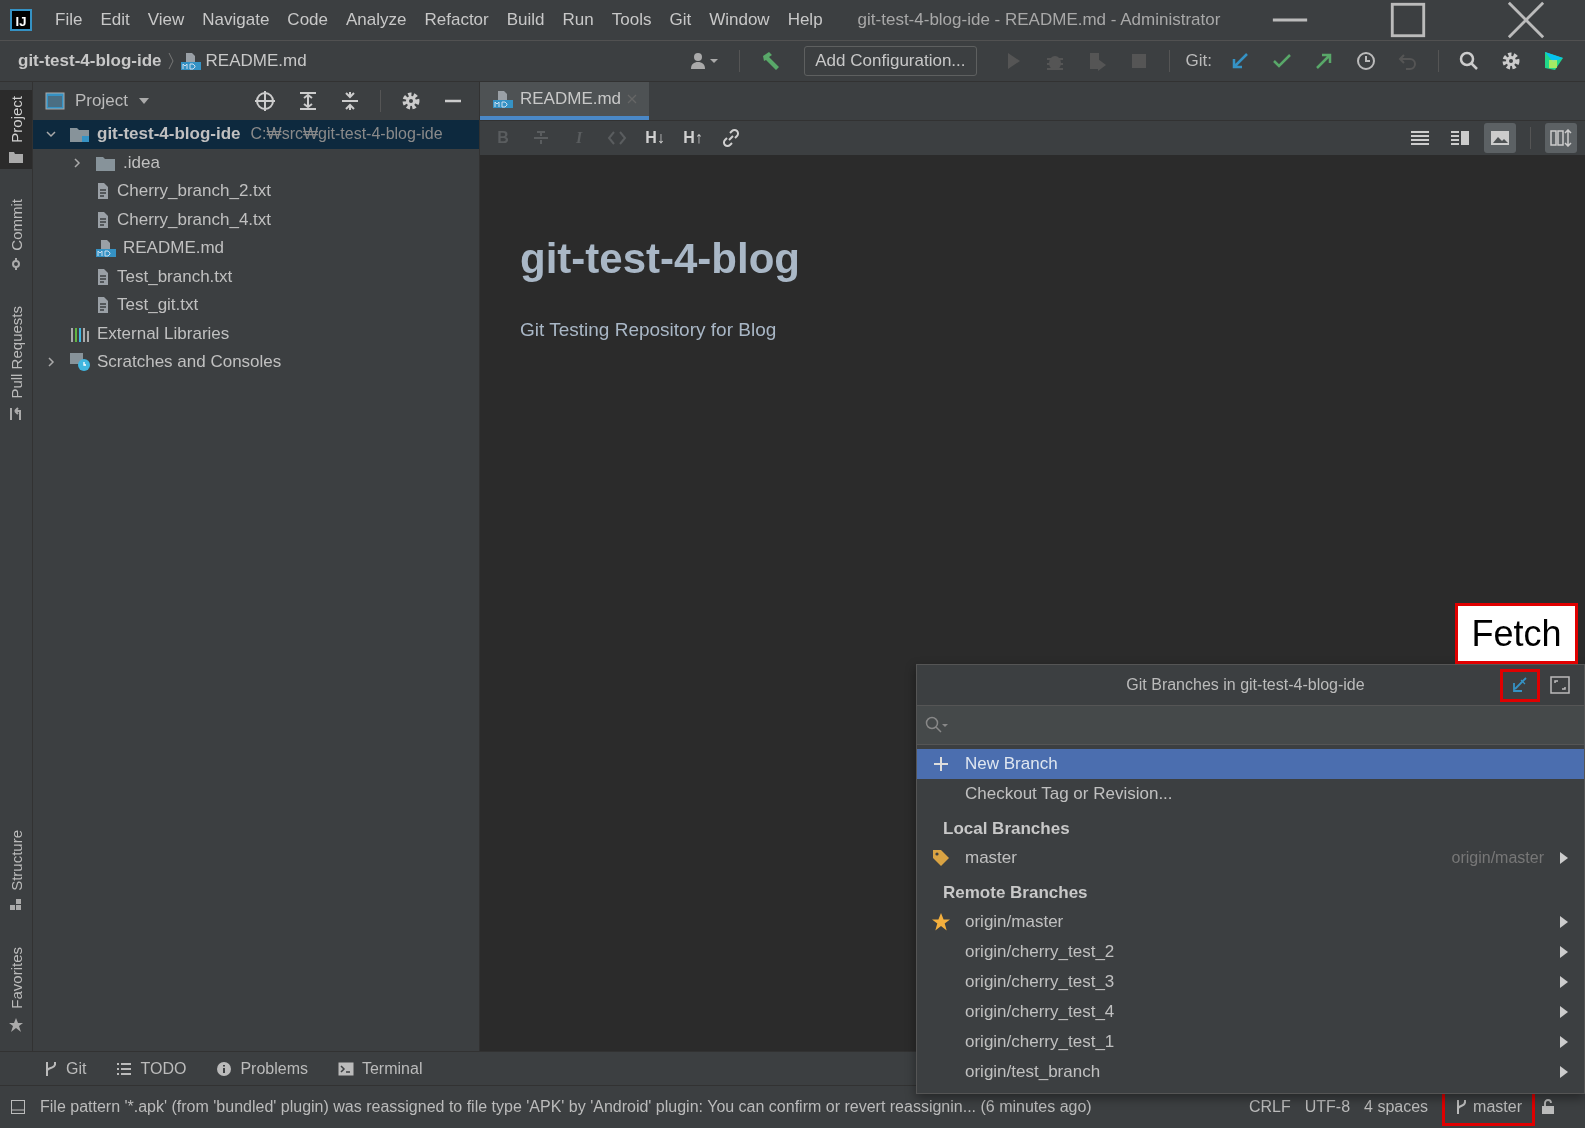 Image resolution: width=1585 pixels, height=1128 pixels. I want to click on menu-item: Navigate, so click(236, 20).